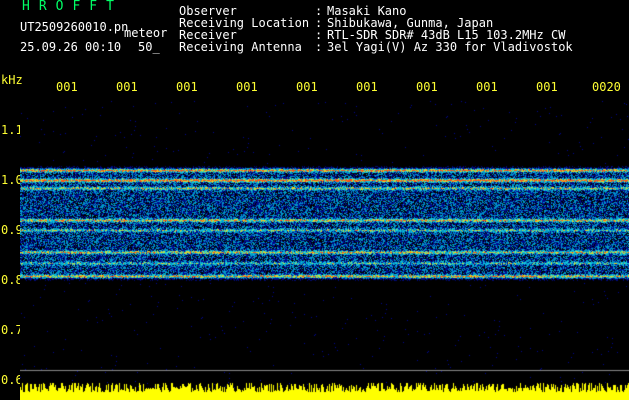 This screenshot has height=400, width=629. Describe the element at coordinates (146, 33) in the screenshot. I see `file-suffix: meteor` at that location.